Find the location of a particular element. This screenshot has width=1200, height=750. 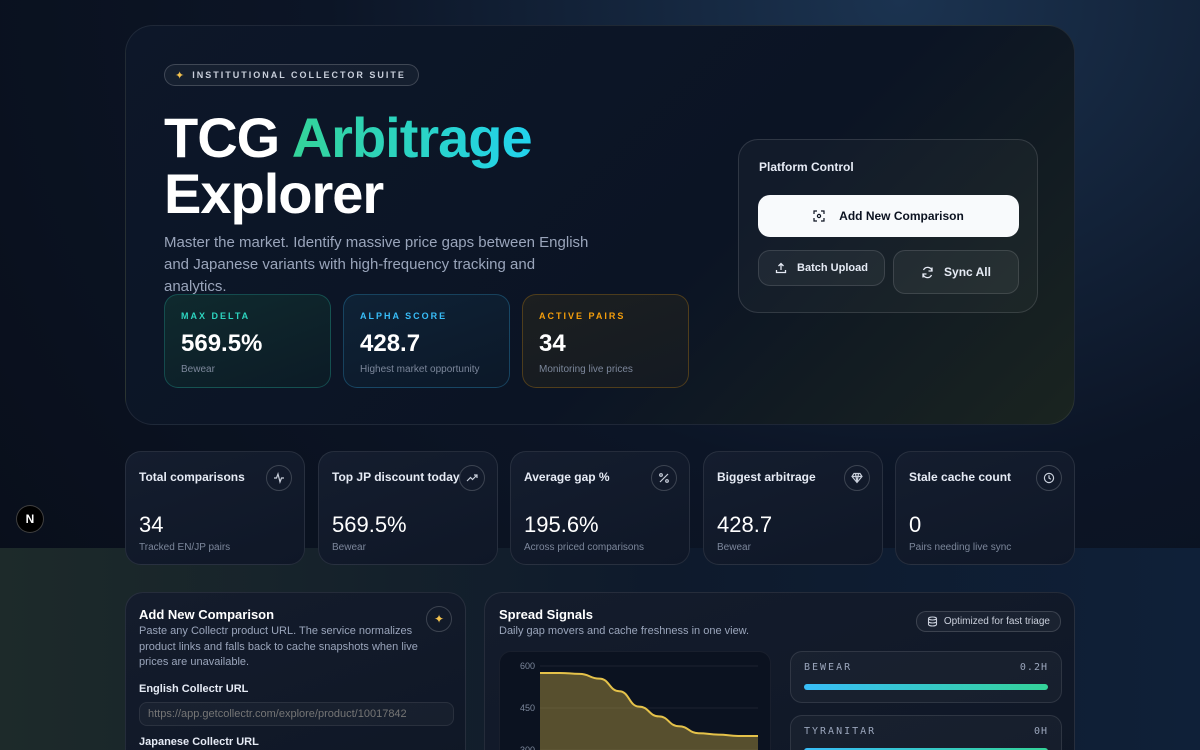

stat-value: 428.7 is located at coordinates (745, 524).